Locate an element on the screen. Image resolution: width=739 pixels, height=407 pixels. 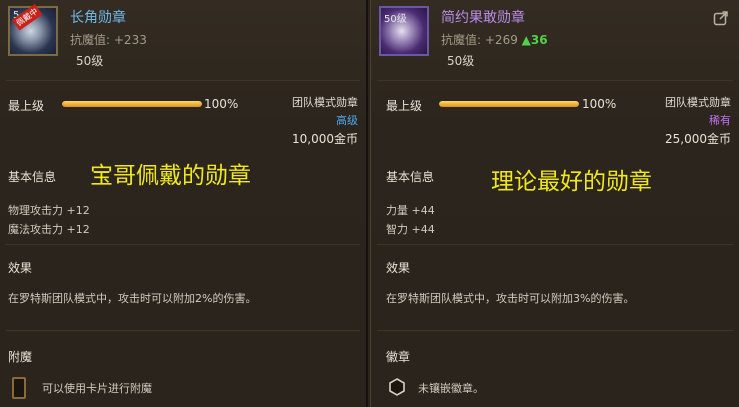
emblem-socket-icon is located at coordinates (397, 387).